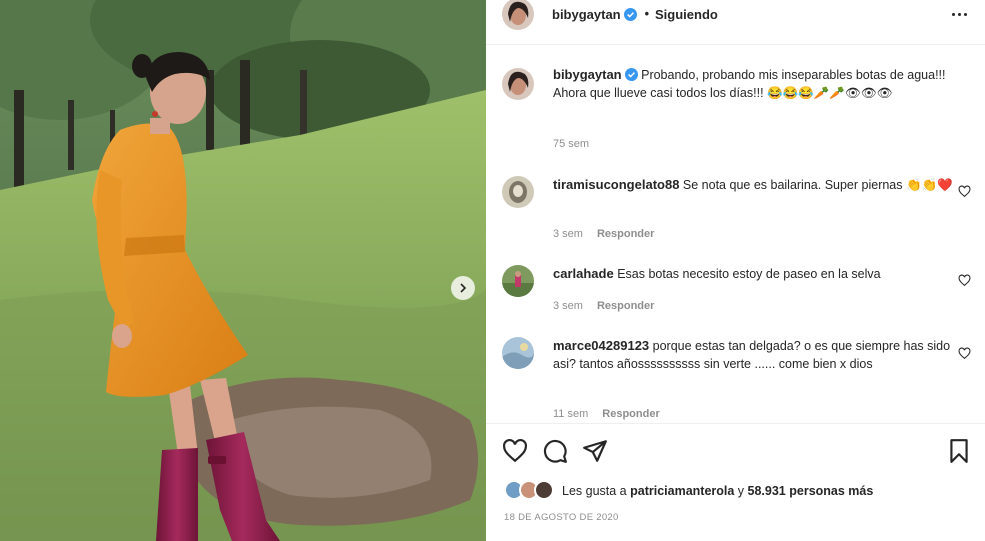 The image size is (985, 541). Describe the element at coordinates (544, 490) in the screenshot. I see `liker-avatar` at that location.